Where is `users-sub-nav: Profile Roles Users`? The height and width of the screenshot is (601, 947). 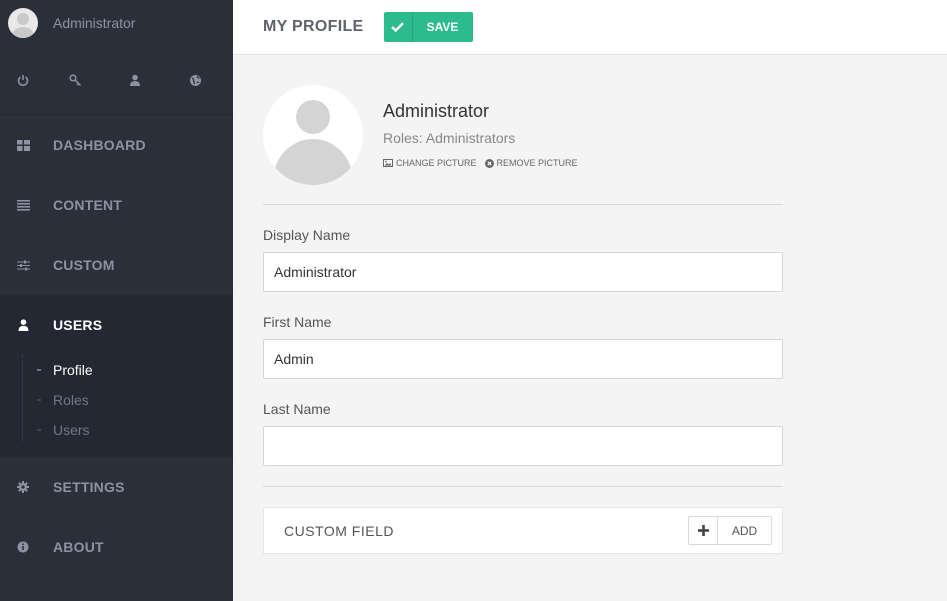 users-sub-nav: Profile Roles Users is located at coordinates (116, 406).